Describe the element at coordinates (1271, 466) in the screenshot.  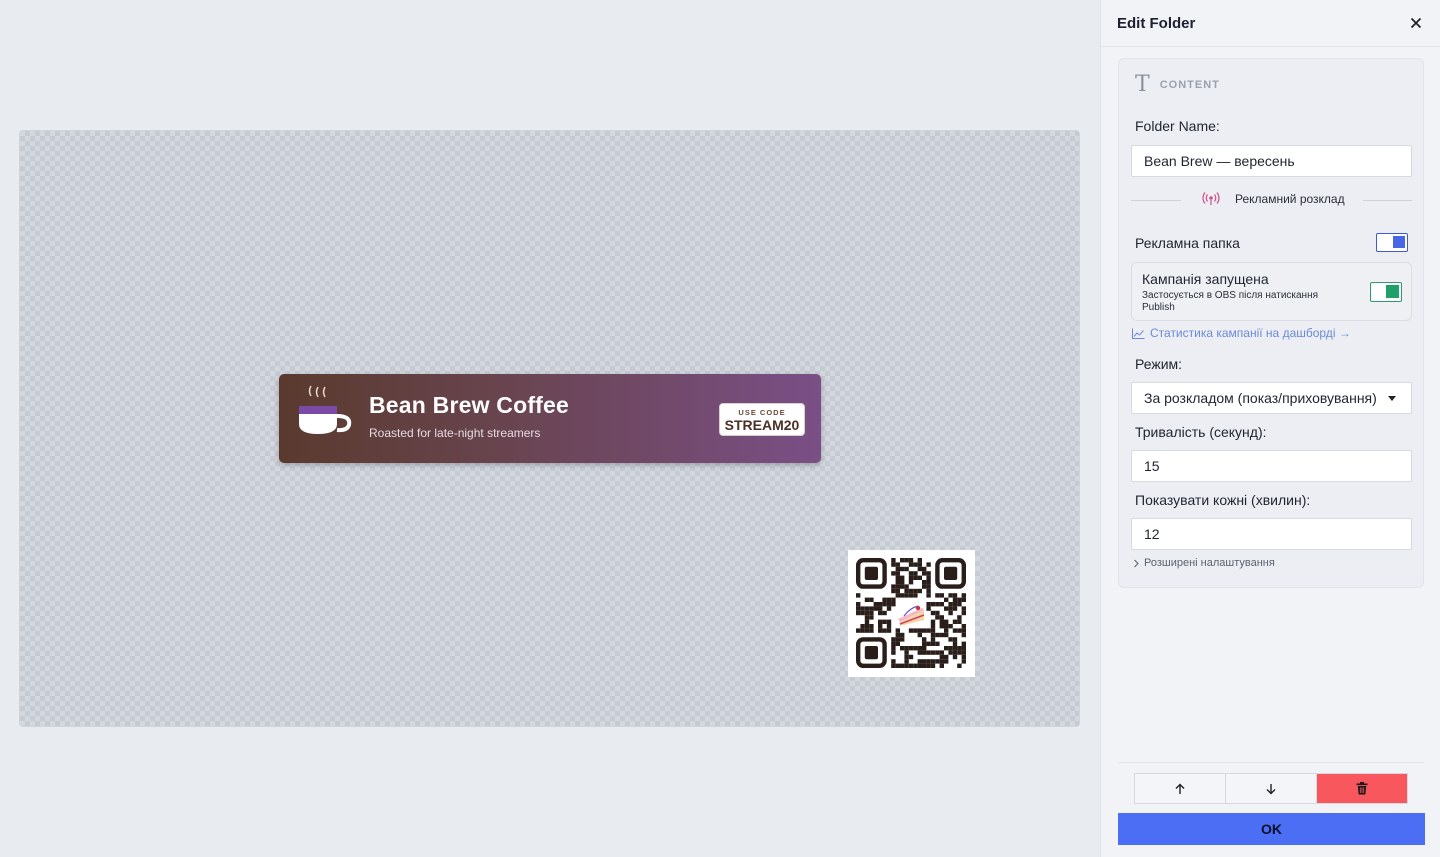
I see `duration-input` at that location.